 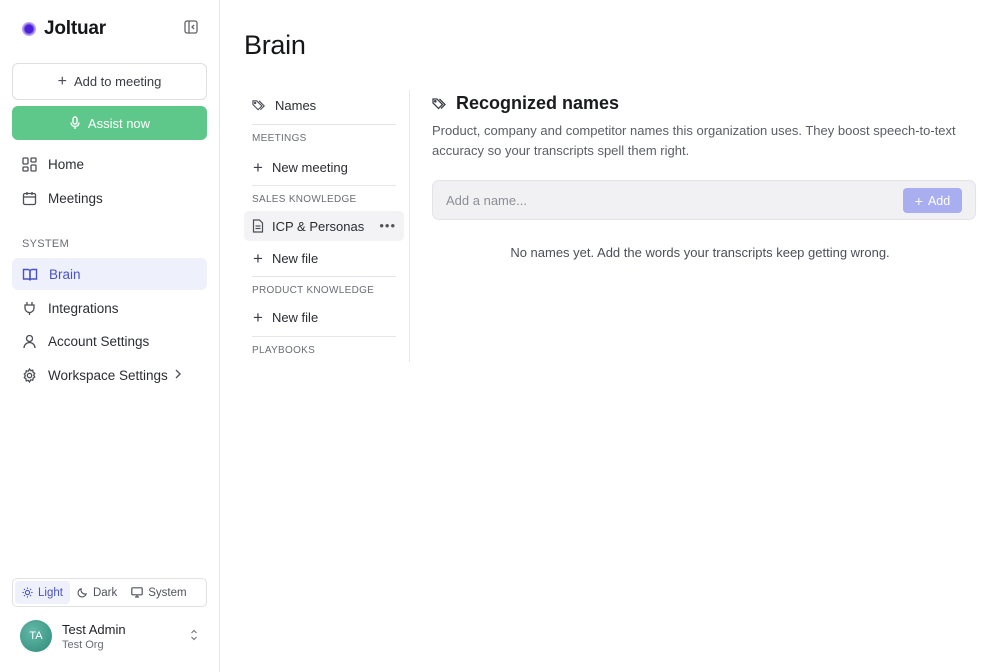 I want to click on sidebar-collapse-icon, so click(x=192, y=28).